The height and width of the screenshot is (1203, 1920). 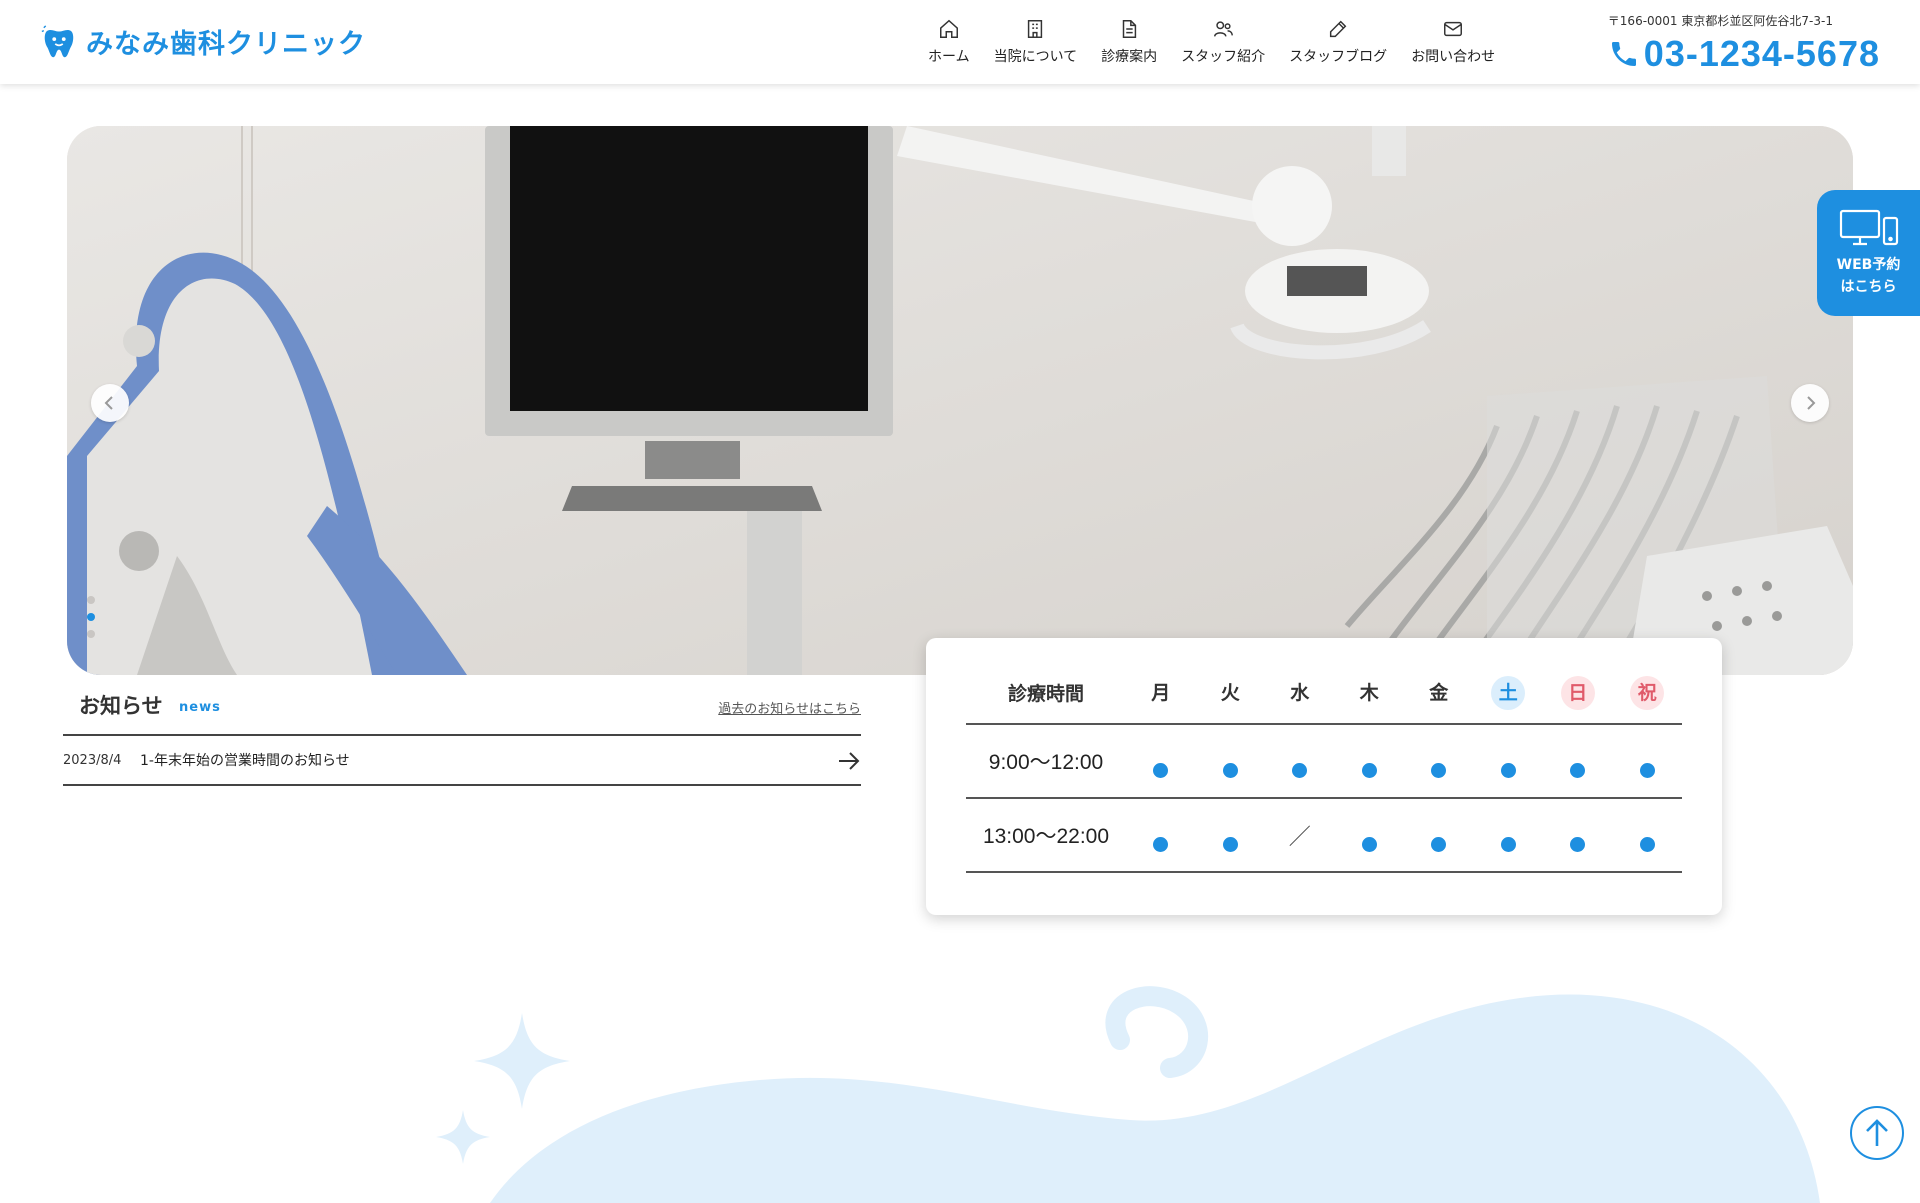 I want to click on day-label: 土, so click(x=1508, y=692).